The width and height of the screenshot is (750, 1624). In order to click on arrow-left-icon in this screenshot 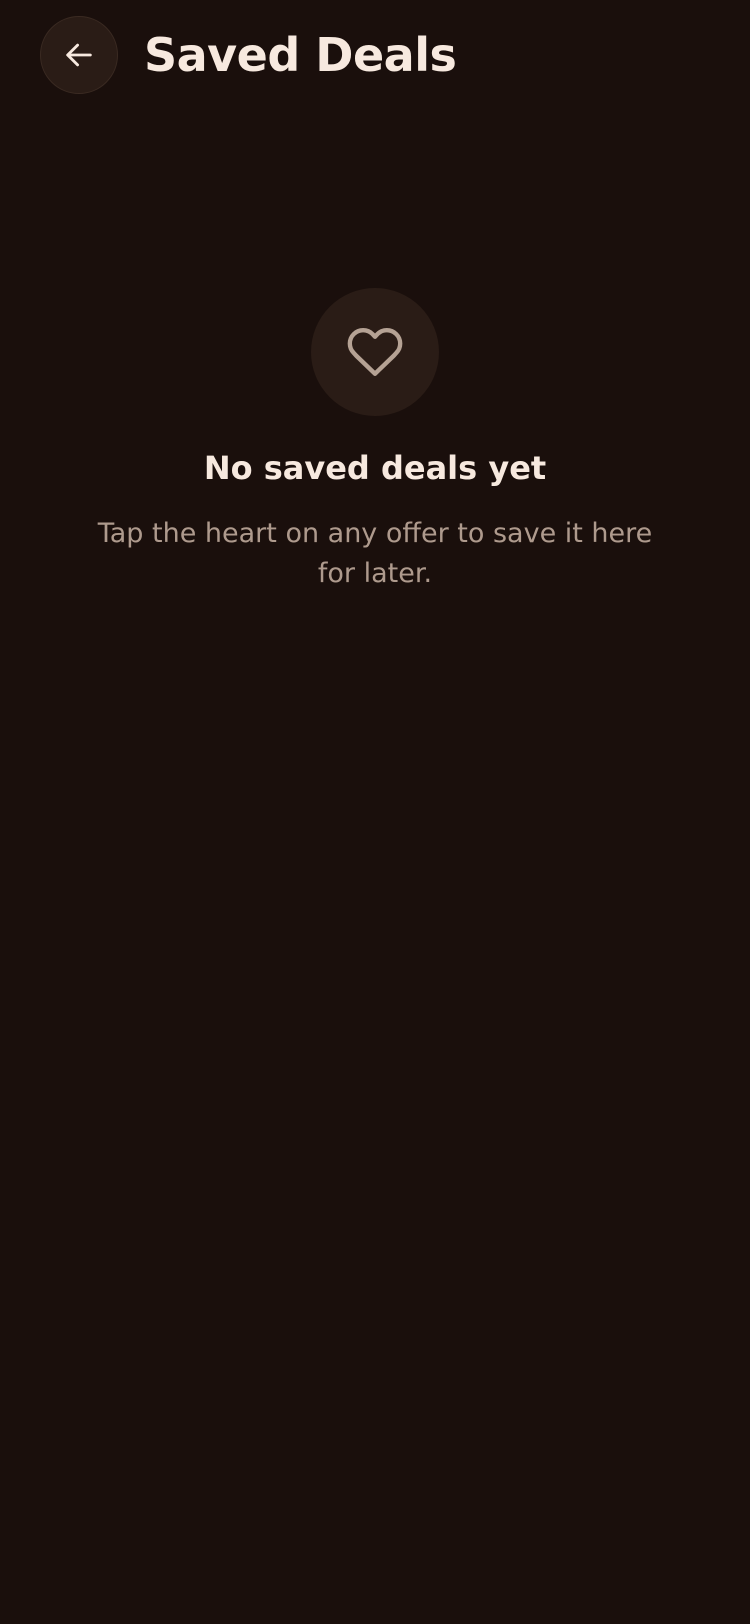, I will do `click(79, 55)`.